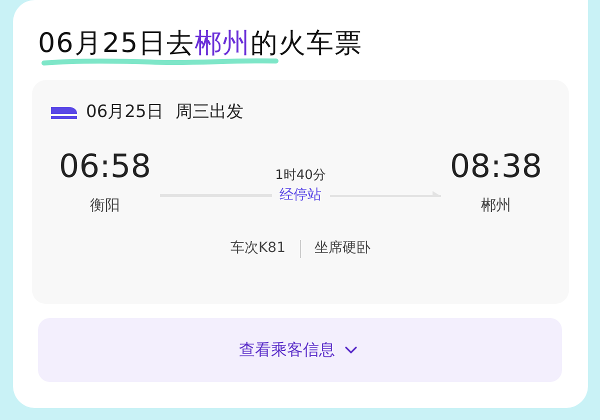 The image size is (600, 420). Describe the element at coordinates (200, 44) in the screenshot. I see `page-title: 06月25日去郴州 的火车票` at that location.